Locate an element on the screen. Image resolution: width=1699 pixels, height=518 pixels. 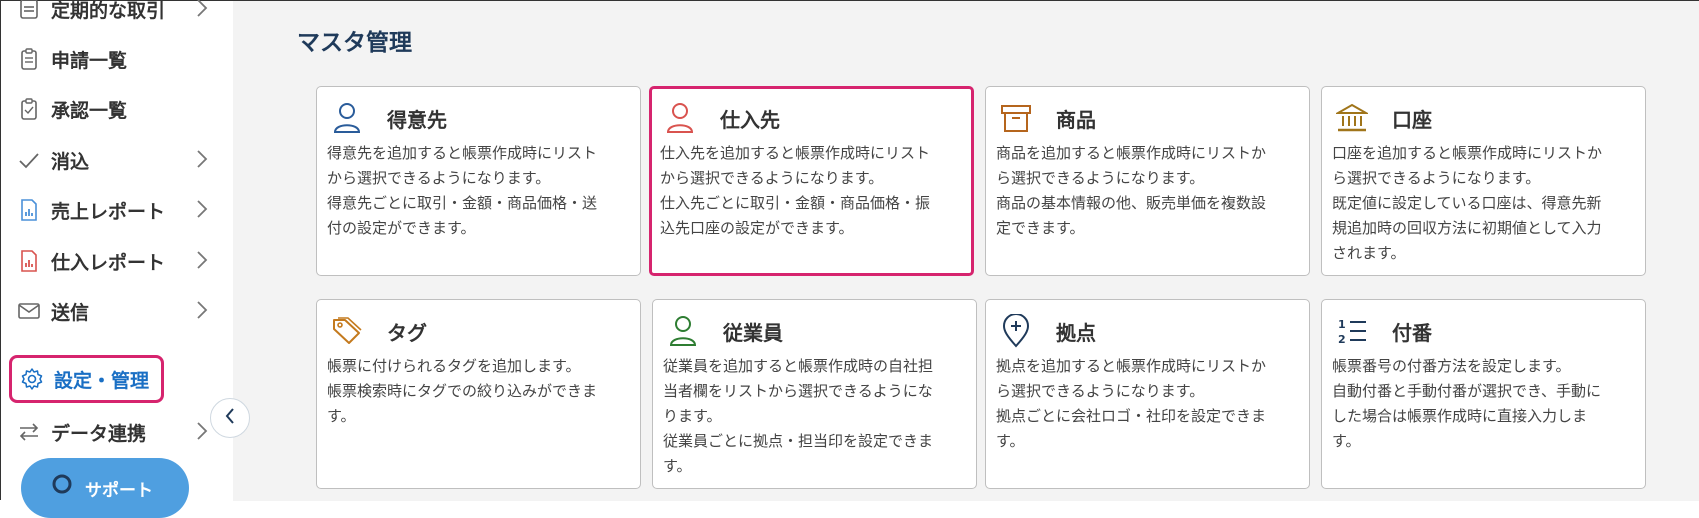
chevron-left-icon is located at coordinates (230, 418).